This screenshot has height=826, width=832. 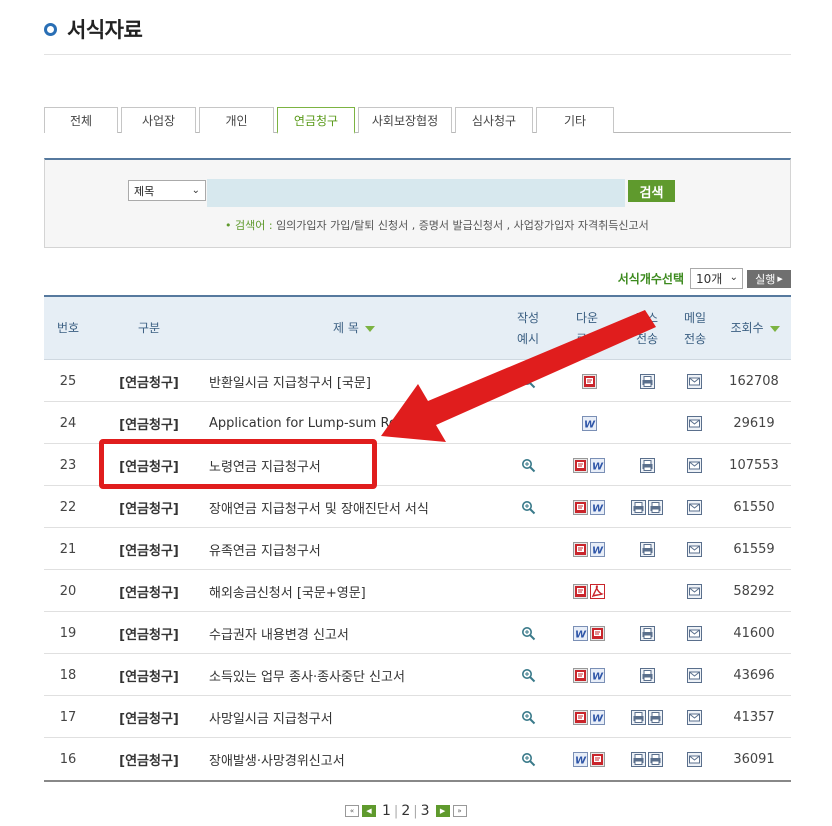 What do you see at coordinates (369, 633) in the screenshot?
I see `row-title-link: 수급권자 내용변경 신고서` at bounding box center [369, 633].